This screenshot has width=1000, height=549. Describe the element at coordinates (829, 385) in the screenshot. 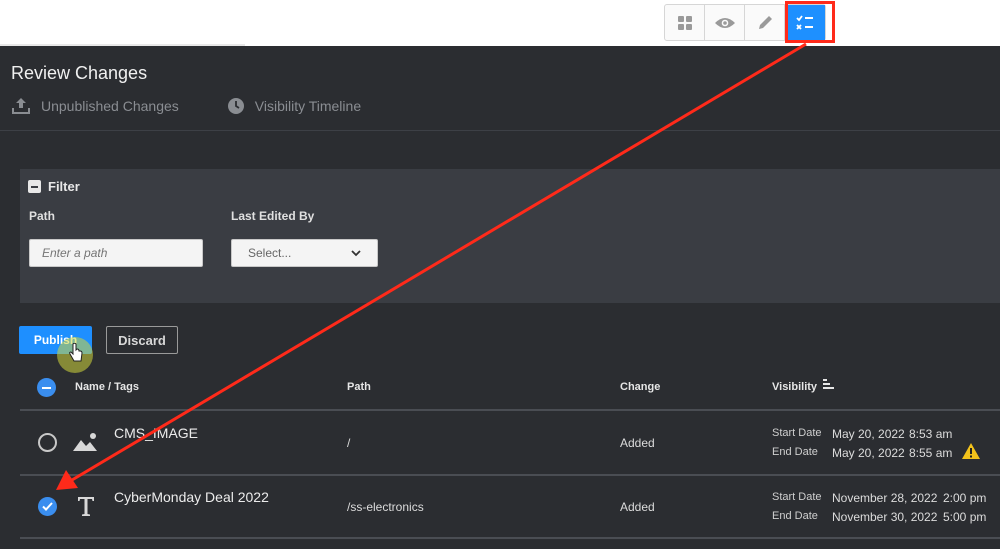

I see `sort-icon` at that location.